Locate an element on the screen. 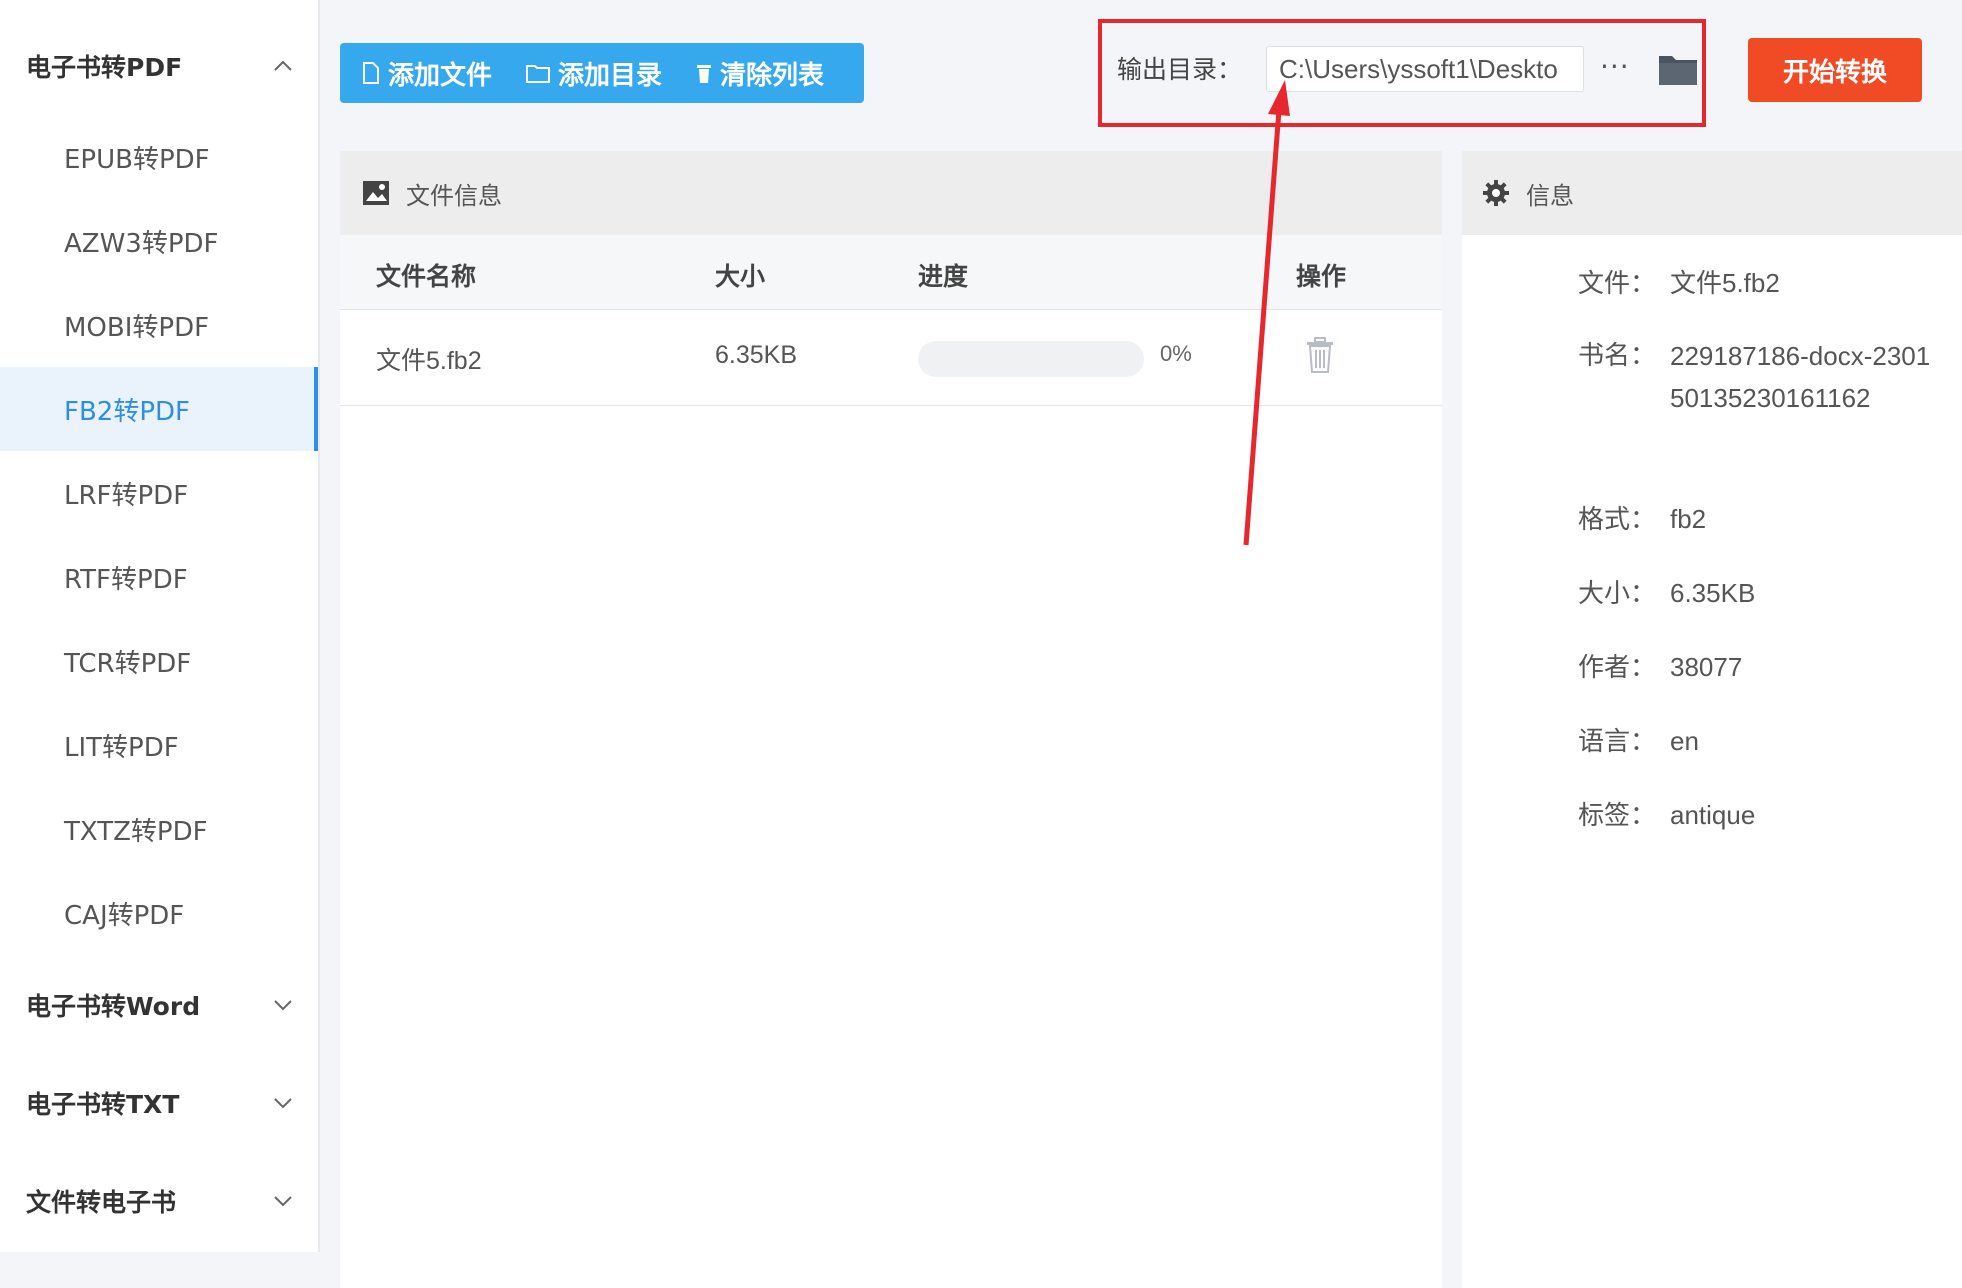 The height and width of the screenshot is (1288, 1962). sidebar-group-ebook-to-txt: 电子书转TXT is located at coordinates (161, 1103).